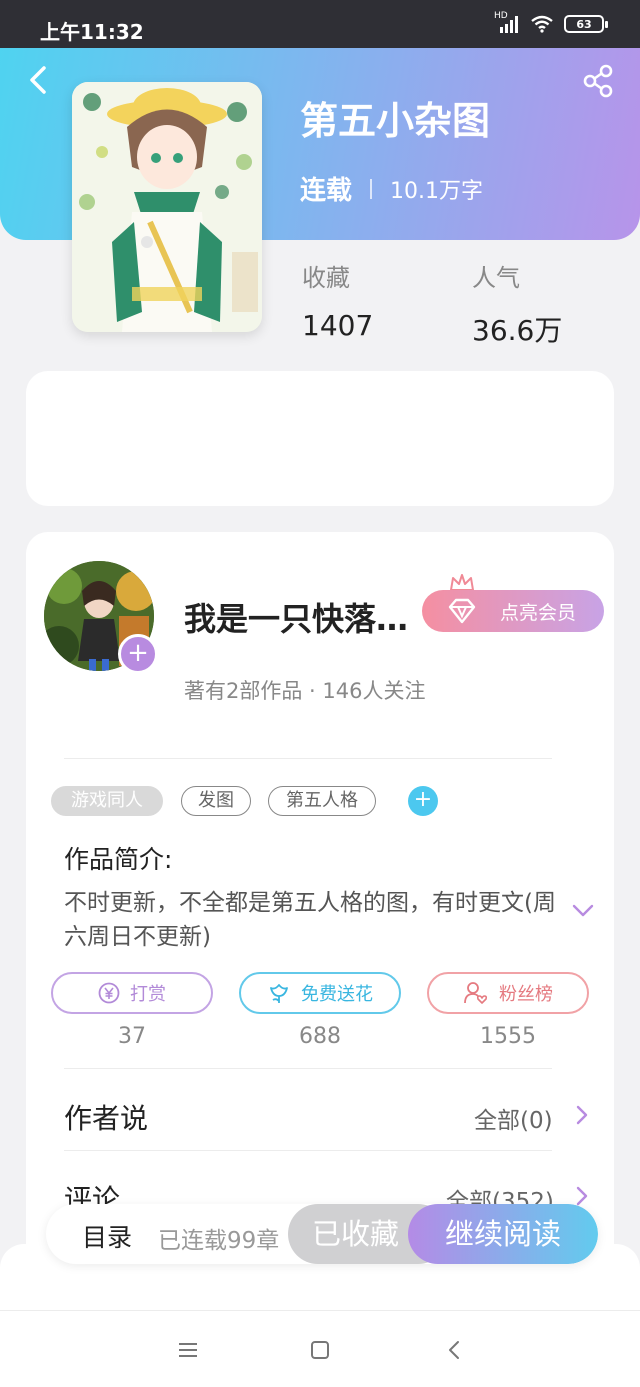 This screenshot has width=640, height=1387. What do you see at coordinates (118, 859) in the screenshot?
I see `intro-title: 作品简介:` at bounding box center [118, 859].